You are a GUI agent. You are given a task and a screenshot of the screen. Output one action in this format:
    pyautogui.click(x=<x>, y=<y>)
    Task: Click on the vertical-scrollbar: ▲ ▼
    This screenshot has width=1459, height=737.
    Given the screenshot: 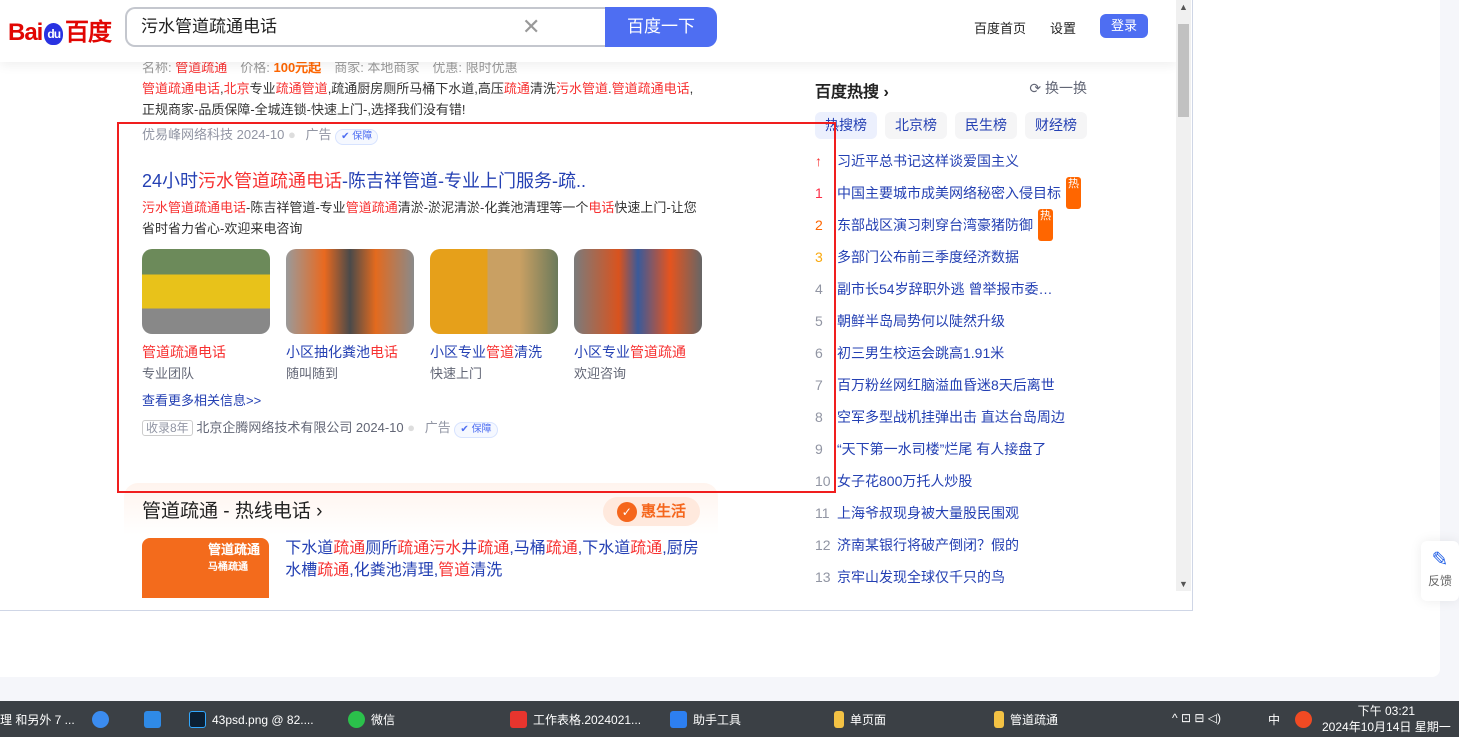 What is the action you would take?
    pyautogui.click(x=1183, y=295)
    